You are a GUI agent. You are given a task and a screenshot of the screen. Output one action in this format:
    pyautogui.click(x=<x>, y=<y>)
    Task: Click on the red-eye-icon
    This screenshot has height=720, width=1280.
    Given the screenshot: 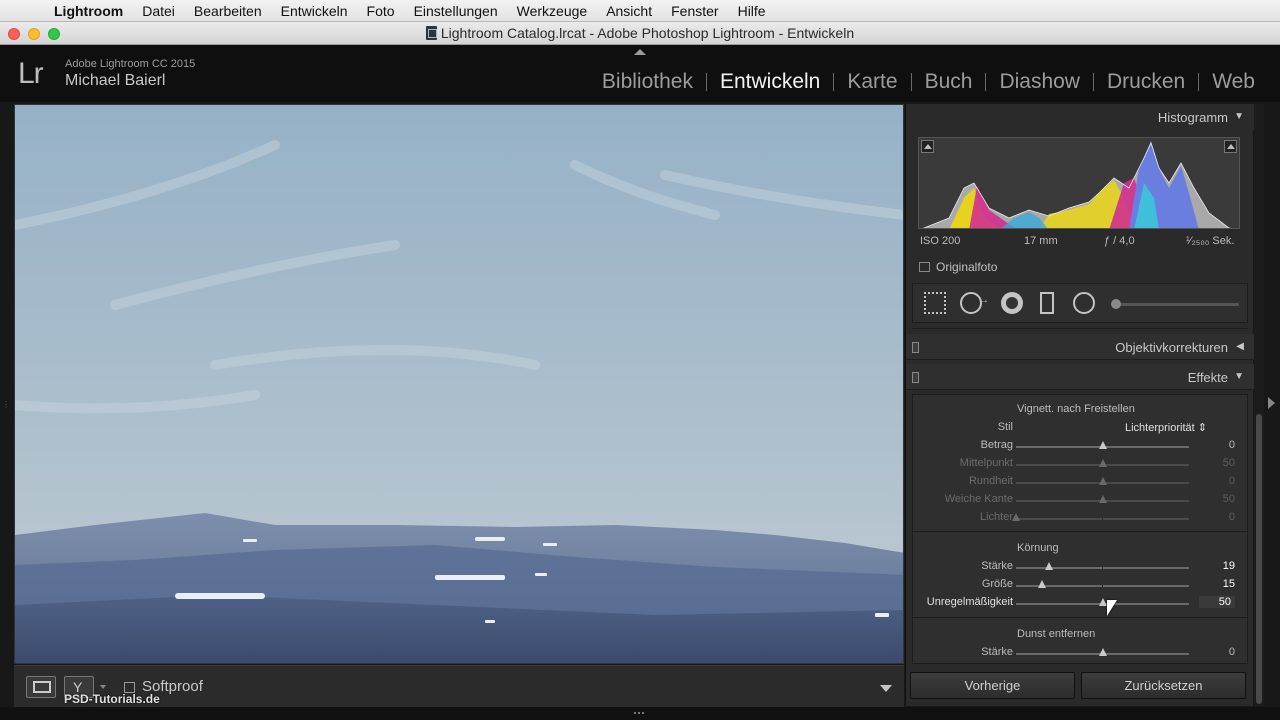 What is the action you would take?
    pyautogui.click(x=1012, y=303)
    